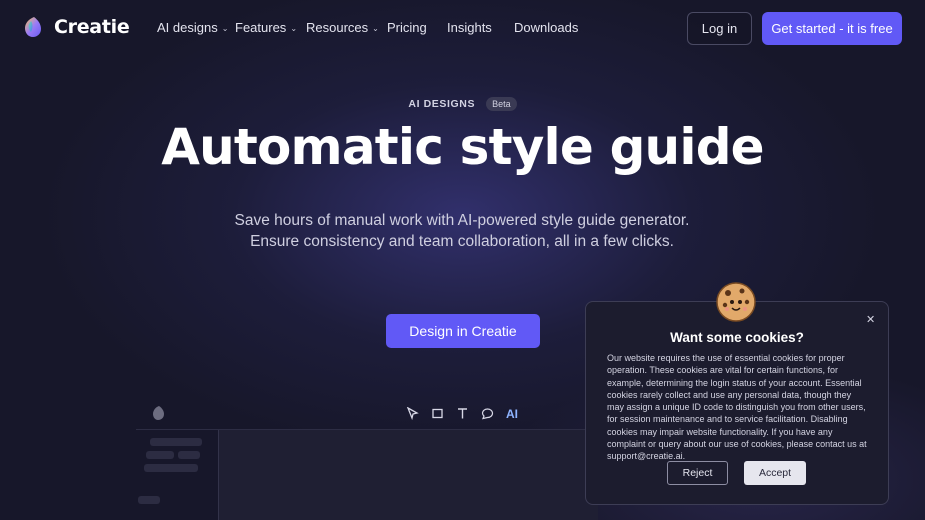 This screenshot has height=520, width=925. Describe the element at coordinates (832, 28) in the screenshot. I see `get-started-button: Get started - it is free` at that location.